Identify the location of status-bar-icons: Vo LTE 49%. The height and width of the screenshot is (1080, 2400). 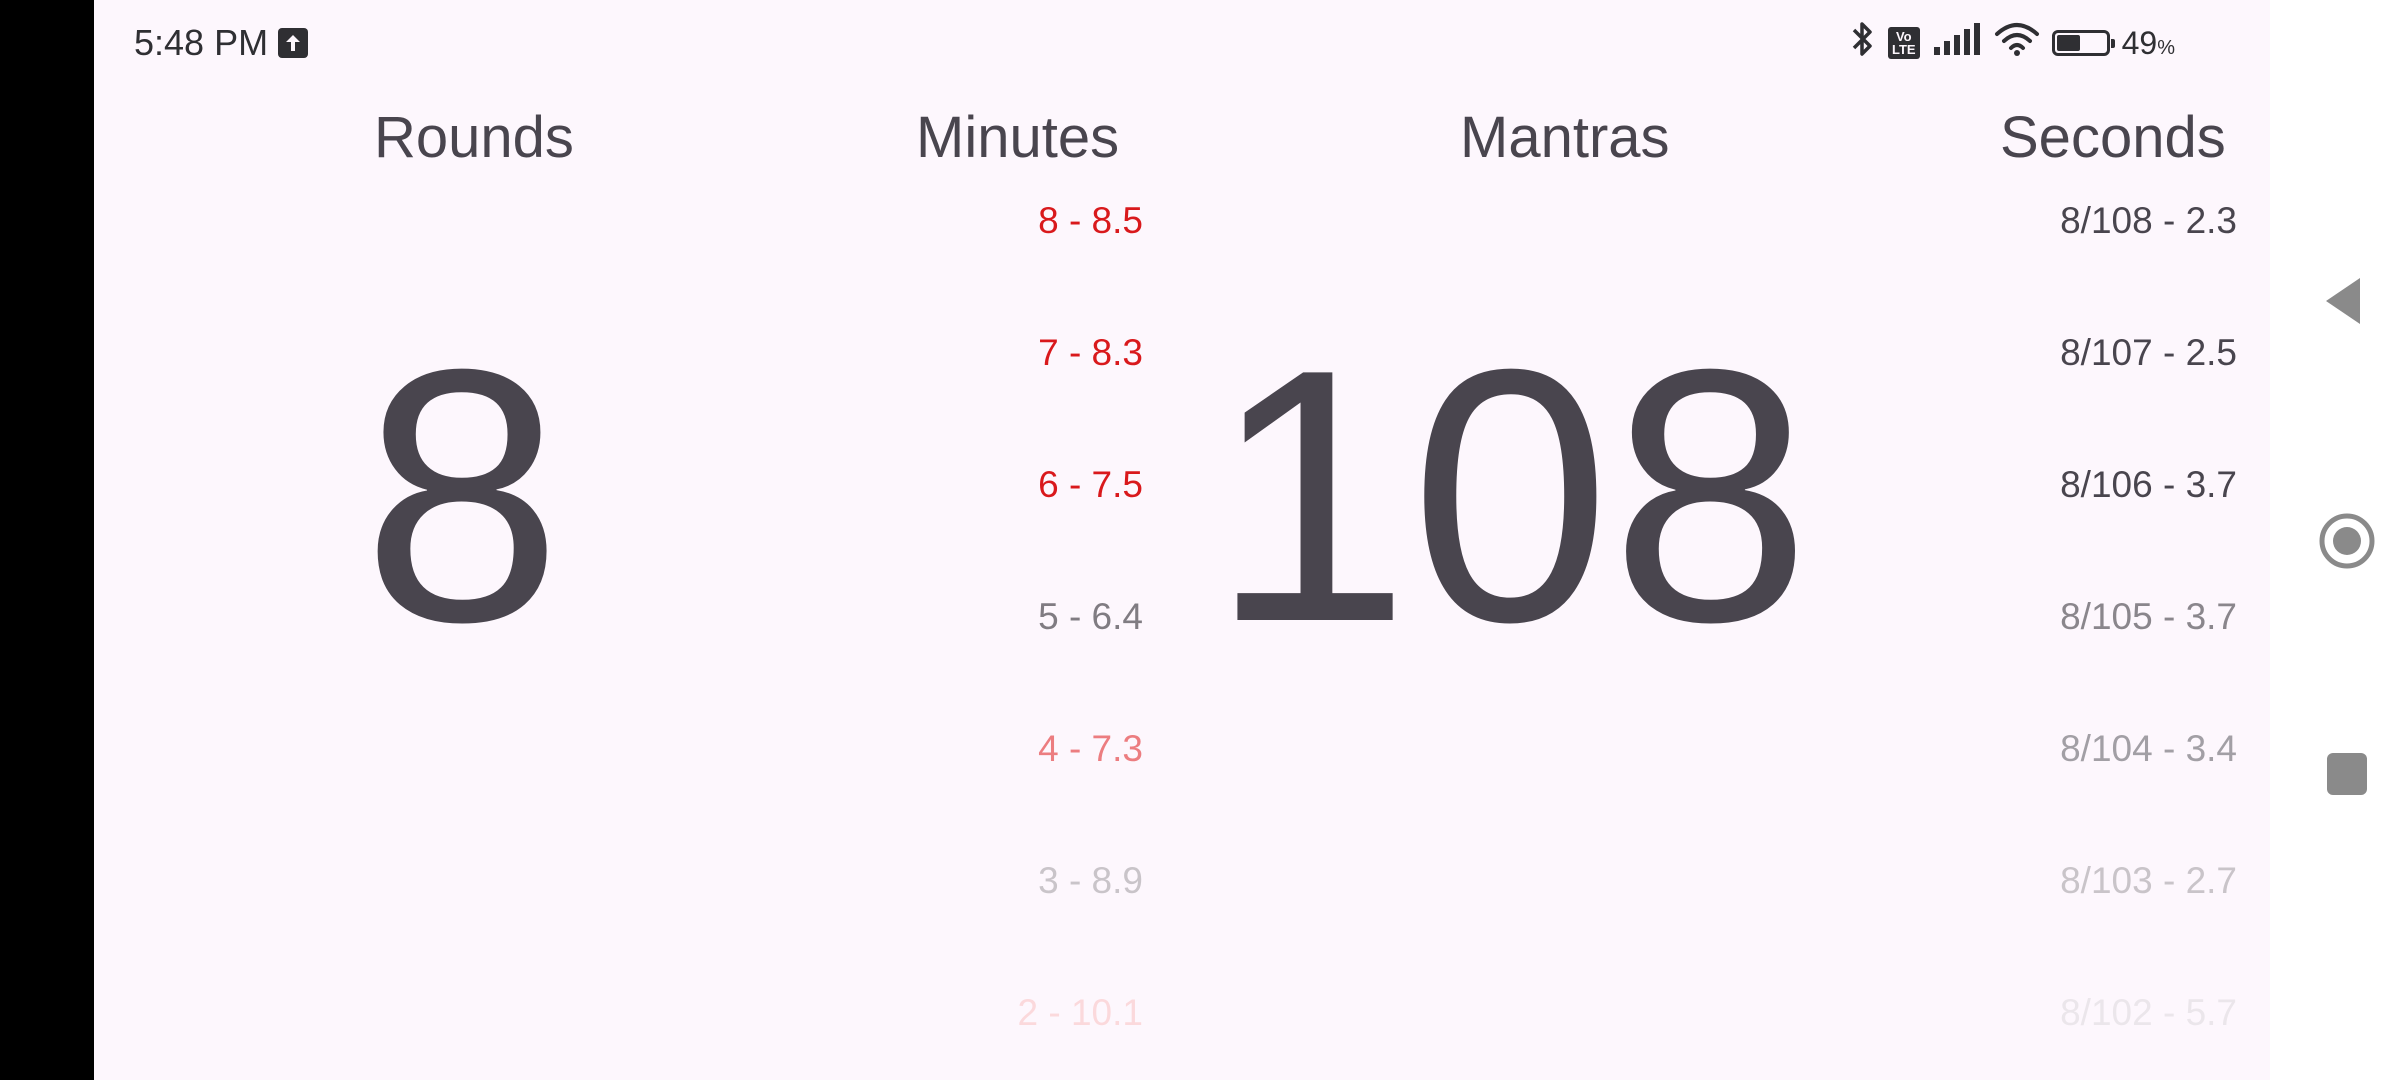
(2012, 43).